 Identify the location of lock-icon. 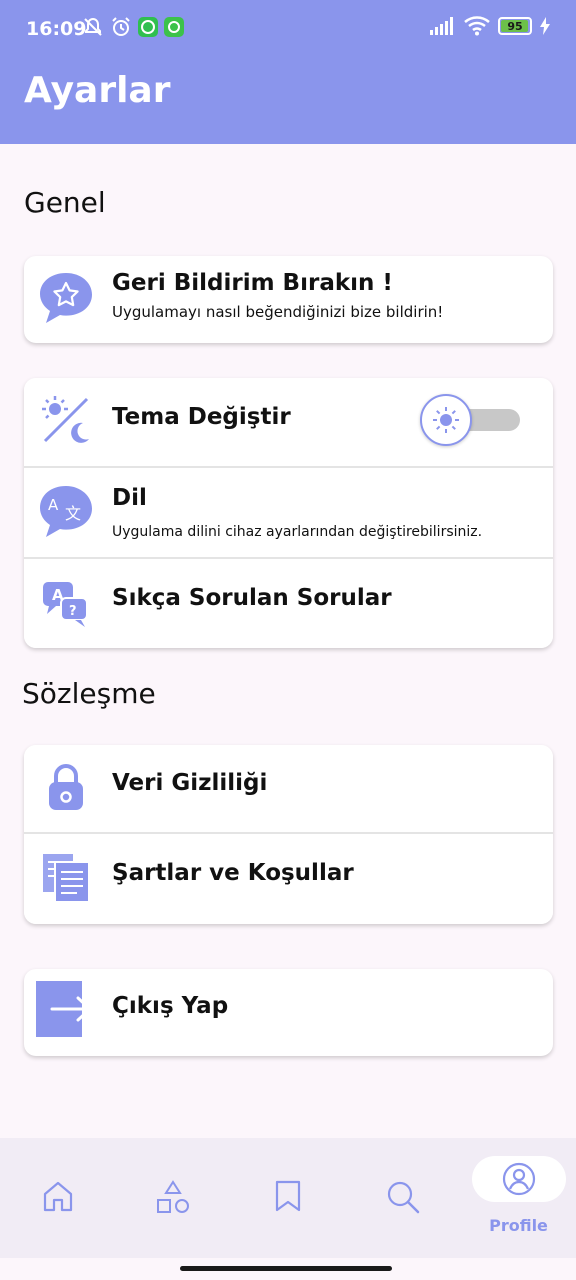
(66, 787).